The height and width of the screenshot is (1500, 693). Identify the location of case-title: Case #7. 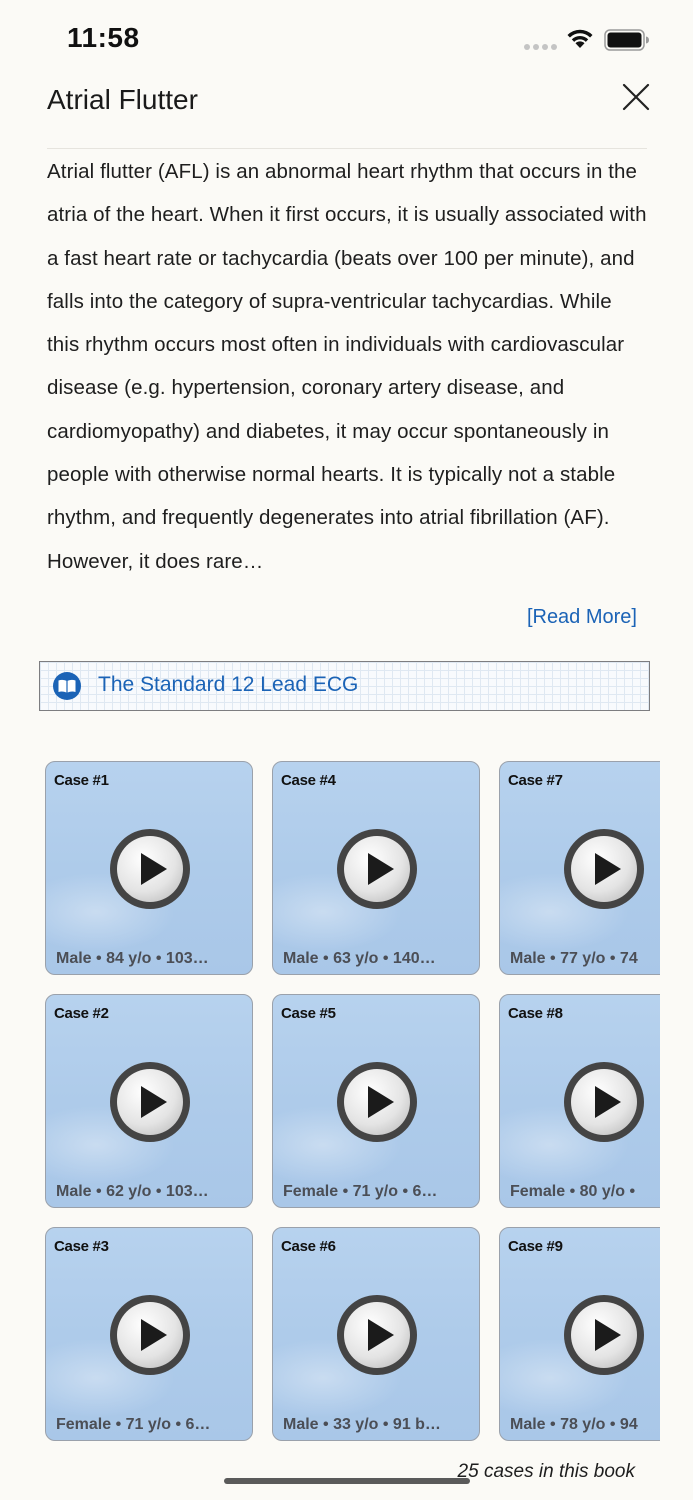
(535, 780).